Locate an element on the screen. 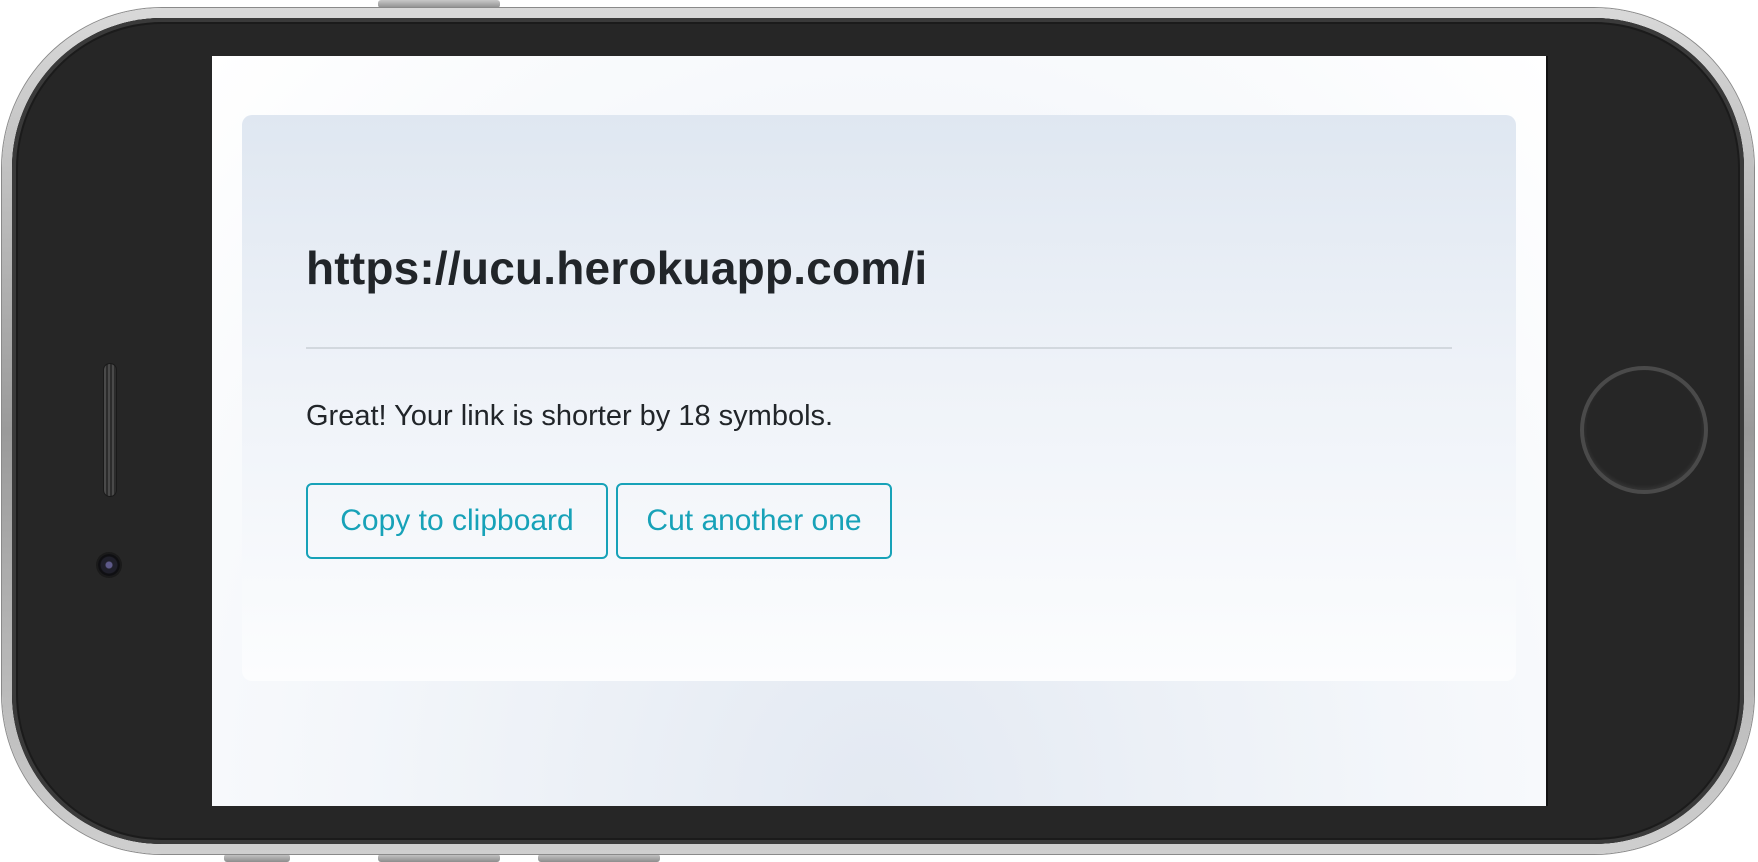 The width and height of the screenshot is (1758, 862). divider is located at coordinates (879, 348).